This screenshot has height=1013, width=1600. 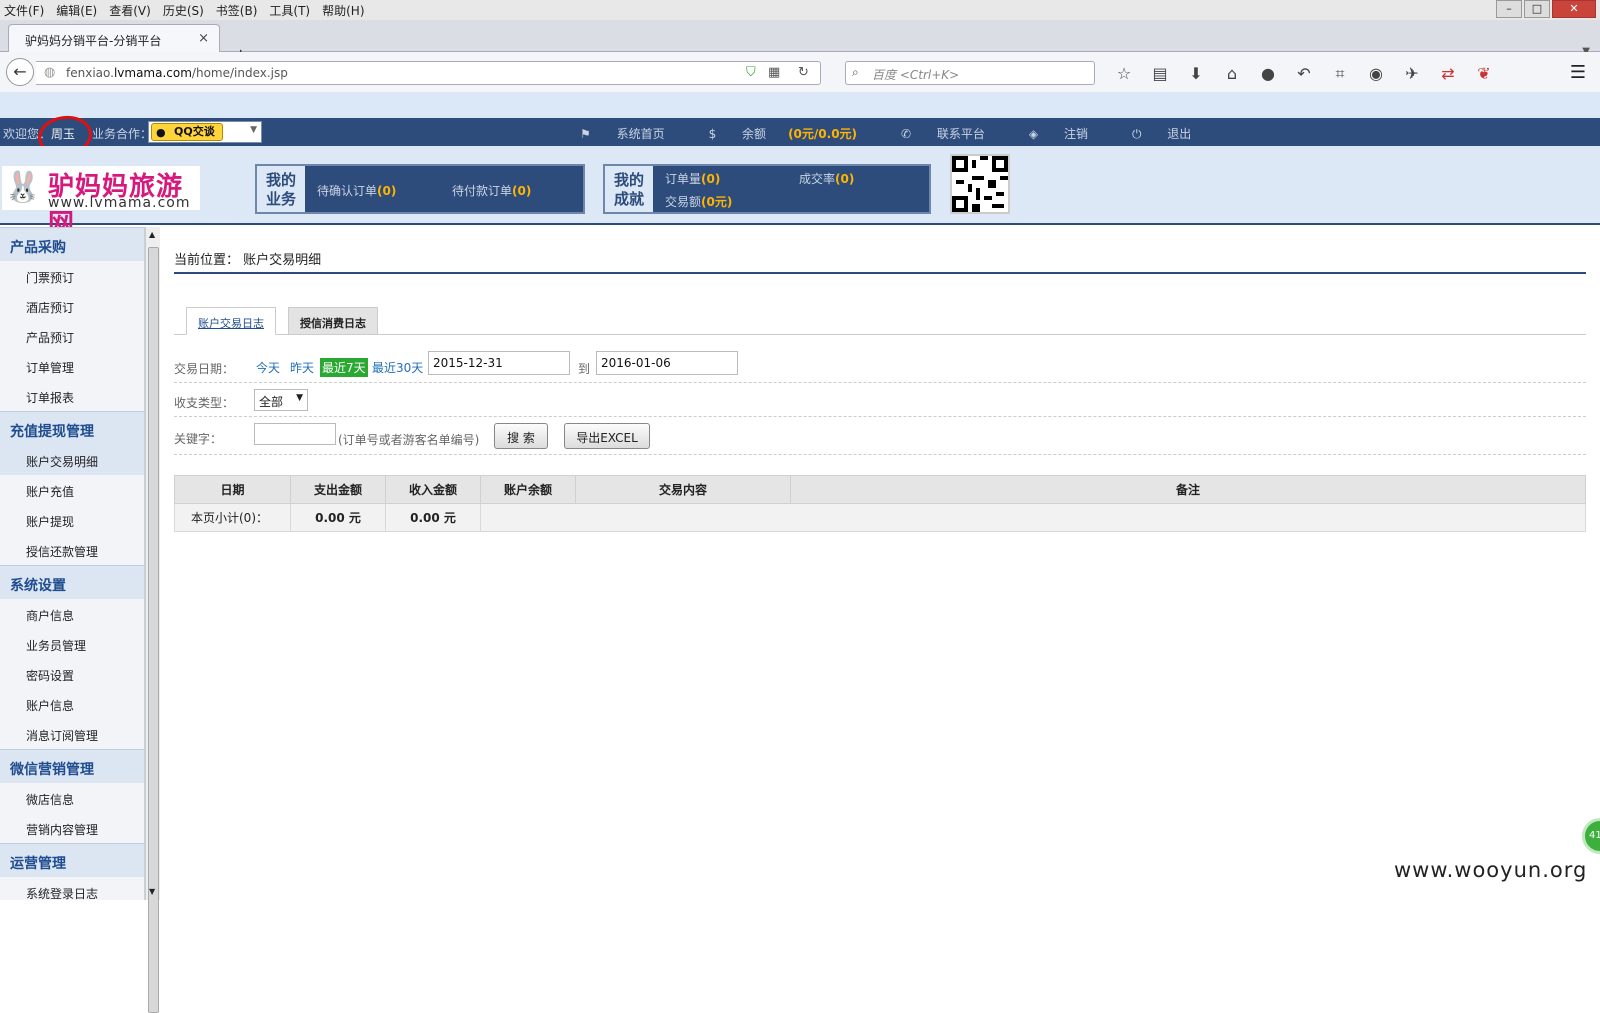 What do you see at coordinates (1578, 72) in the screenshot?
I see `menu-icon: ☰` at bounding box center [1578, 72].